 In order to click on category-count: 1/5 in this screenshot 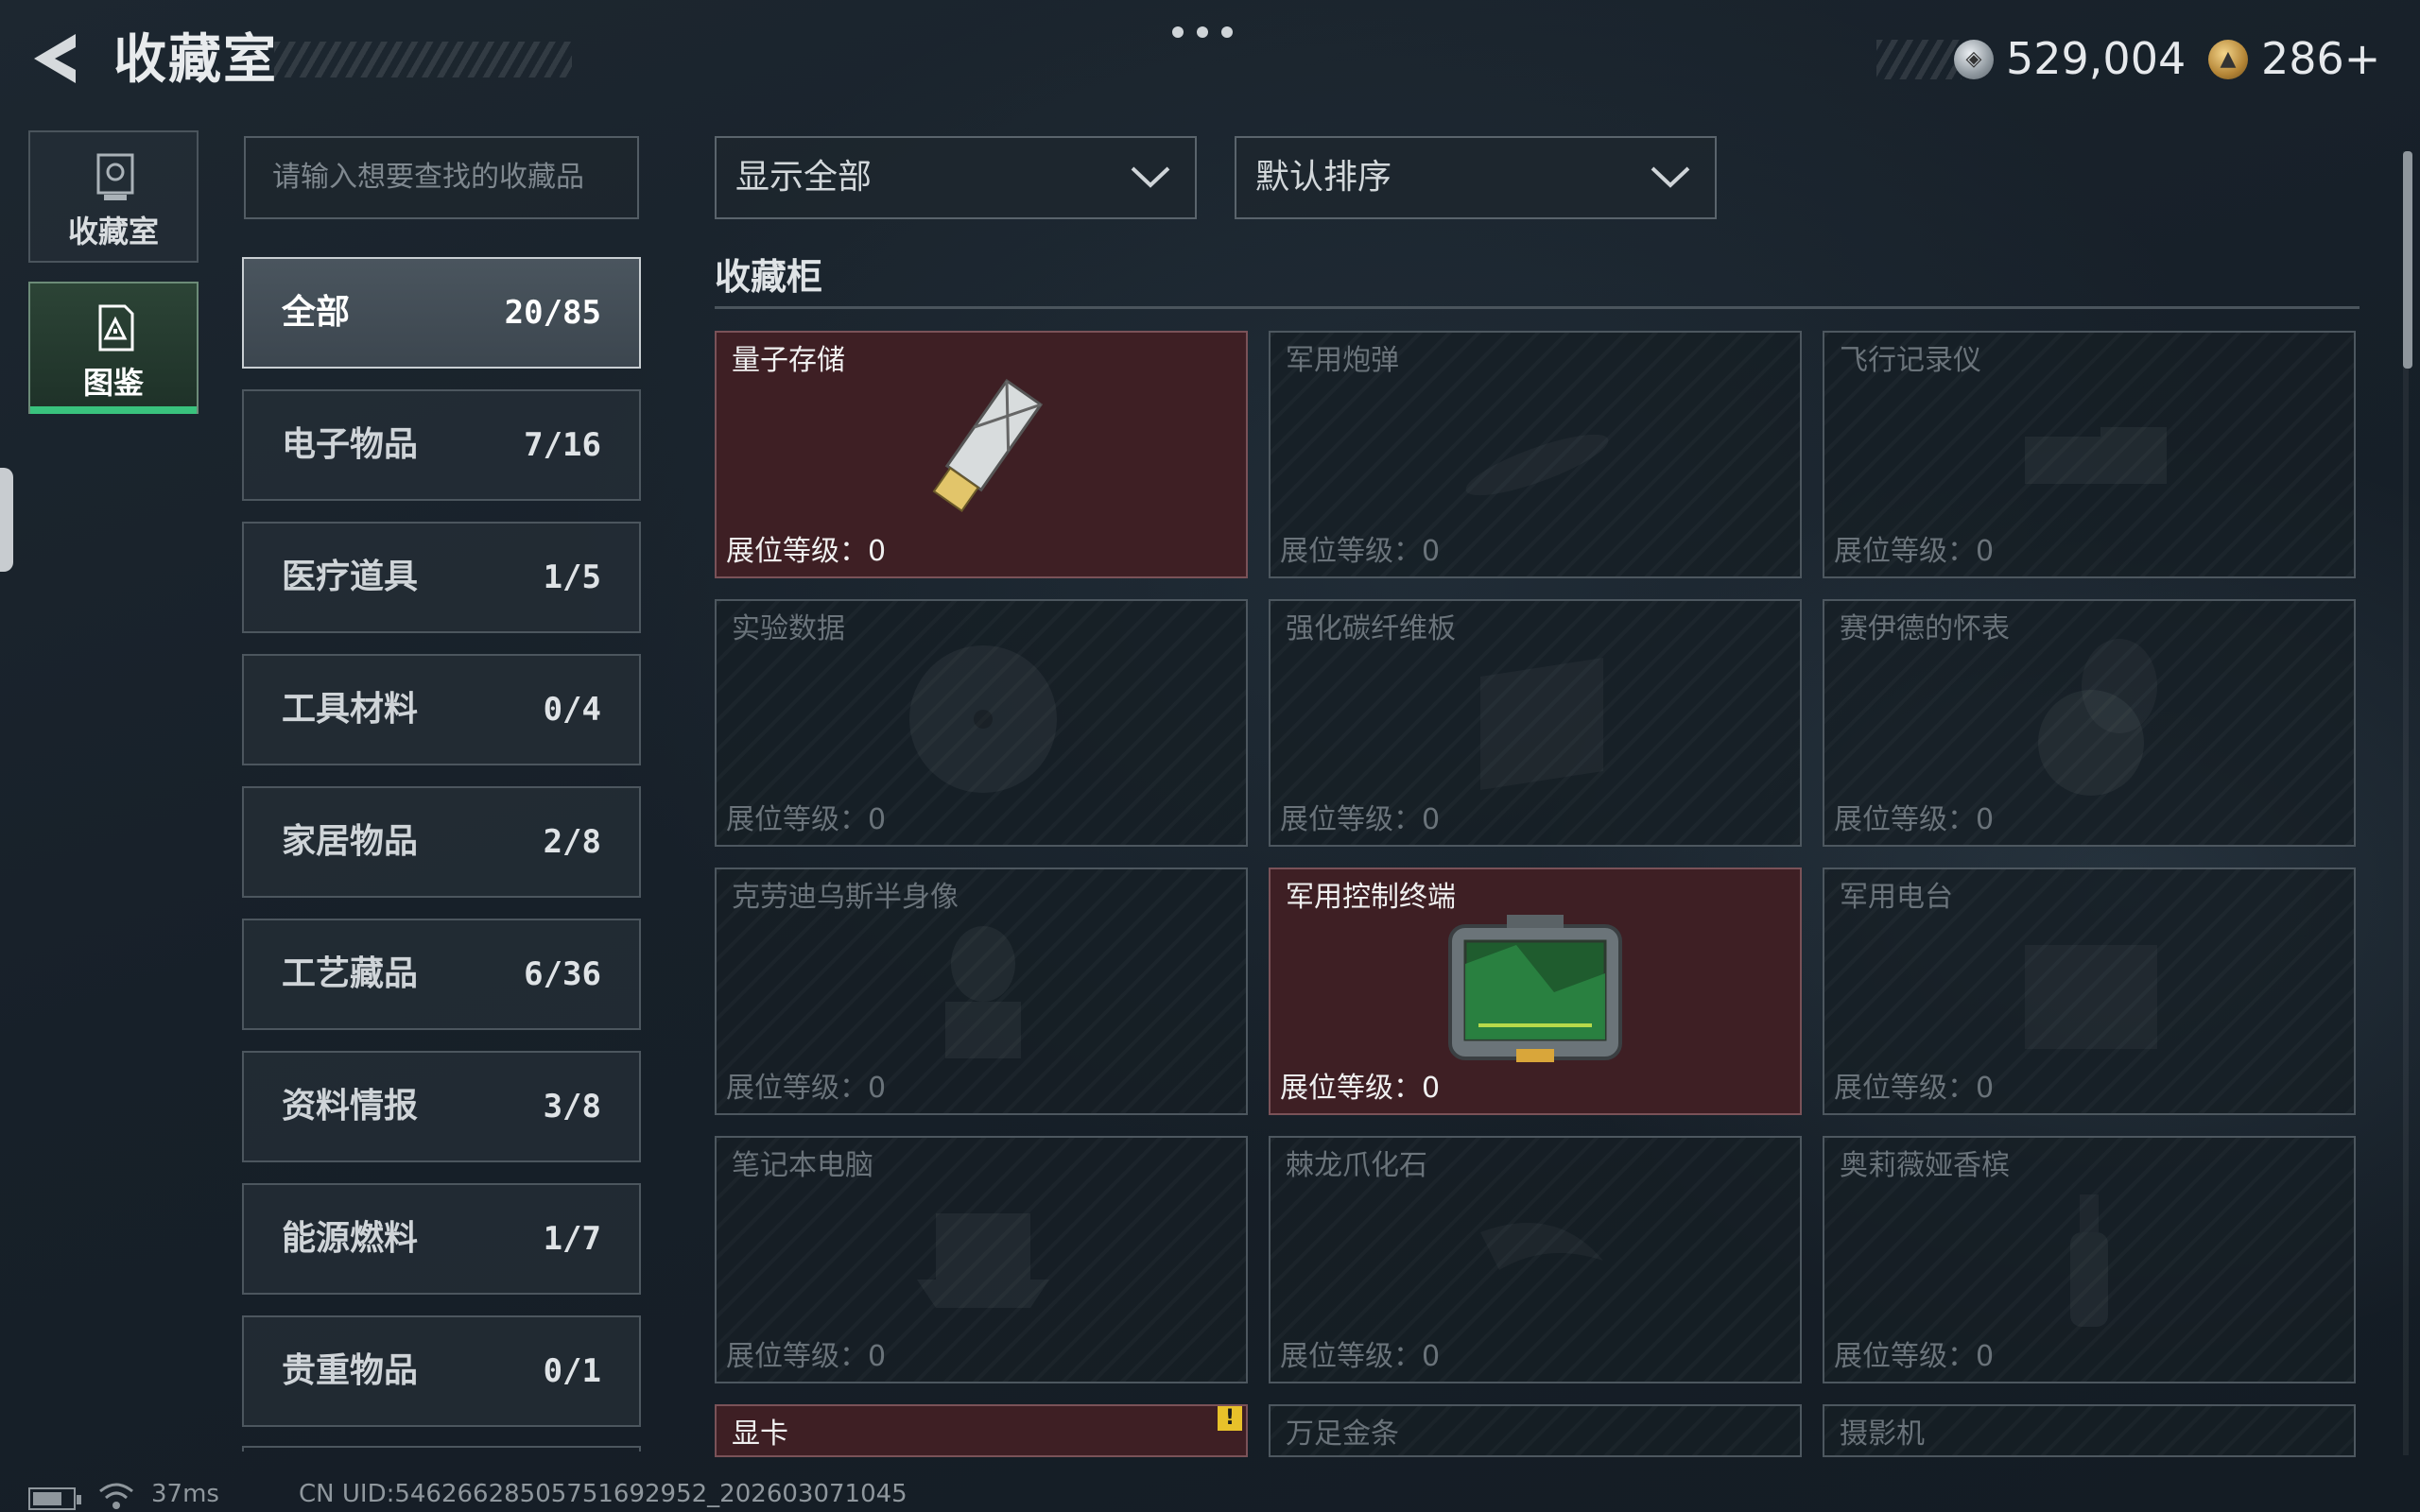, I will do `click(572, 577)`.